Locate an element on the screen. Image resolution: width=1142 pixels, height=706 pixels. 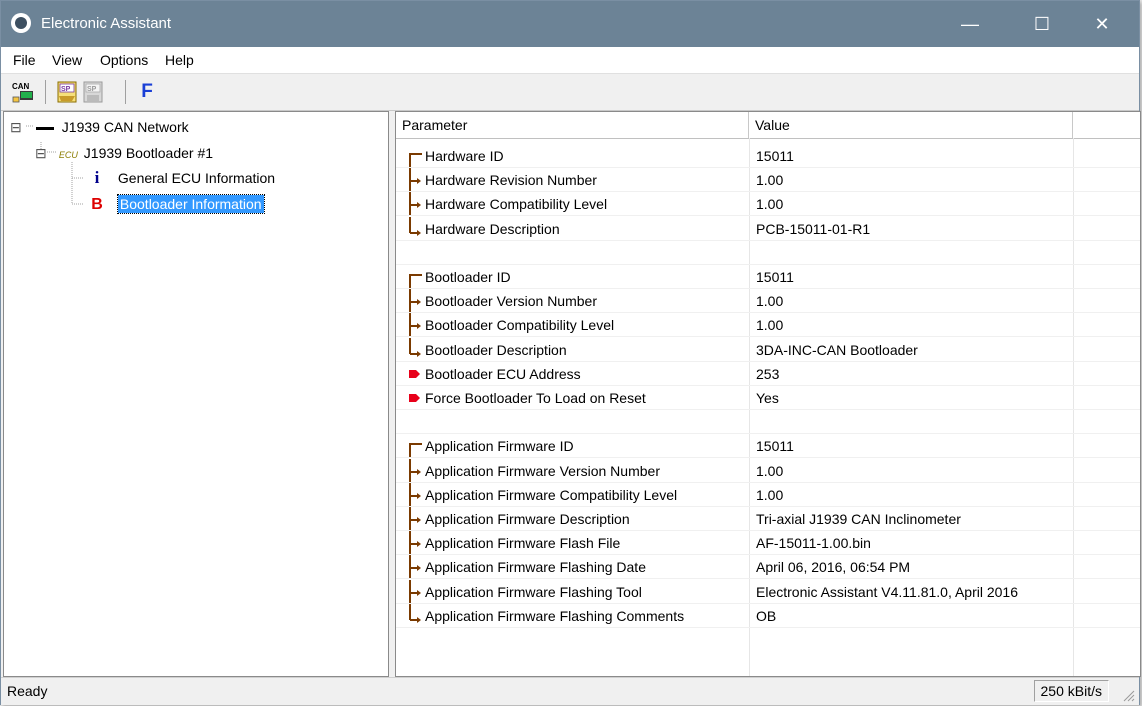
table-row: Hardware Compatibility Level 1.00 is located at coordinates (768, 204).